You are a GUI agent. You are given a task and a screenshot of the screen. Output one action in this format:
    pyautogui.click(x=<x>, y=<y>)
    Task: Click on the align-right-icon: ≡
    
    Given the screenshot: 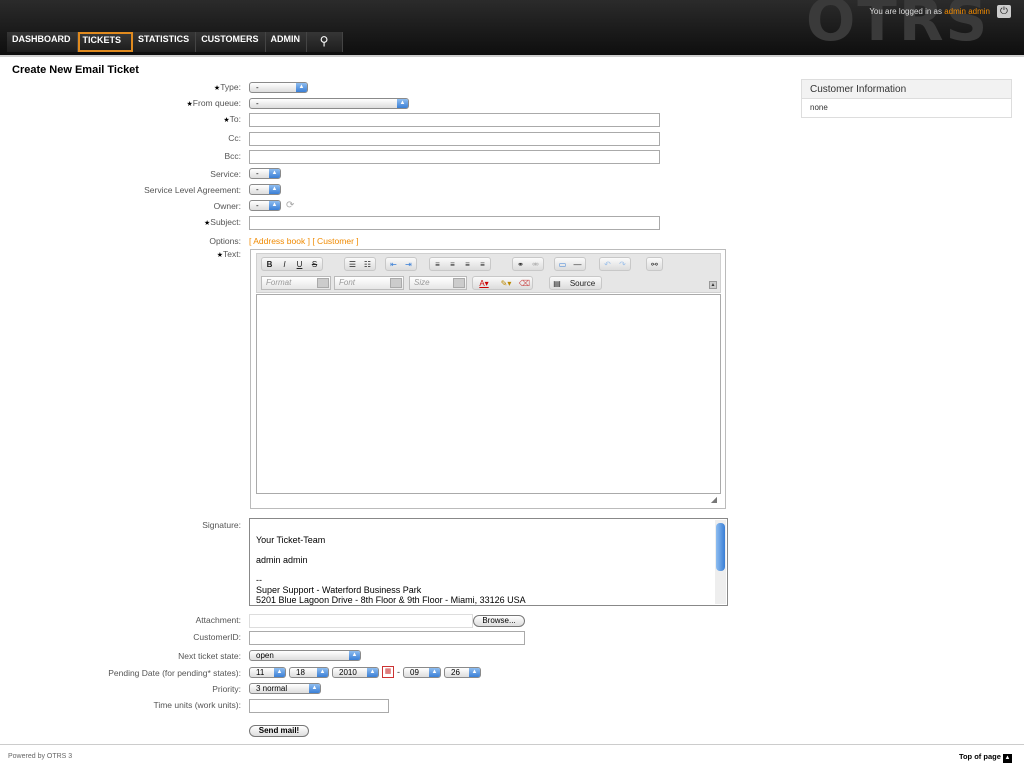 What is the action you would take?
    pyautogui.click(x=467, y=264)
    